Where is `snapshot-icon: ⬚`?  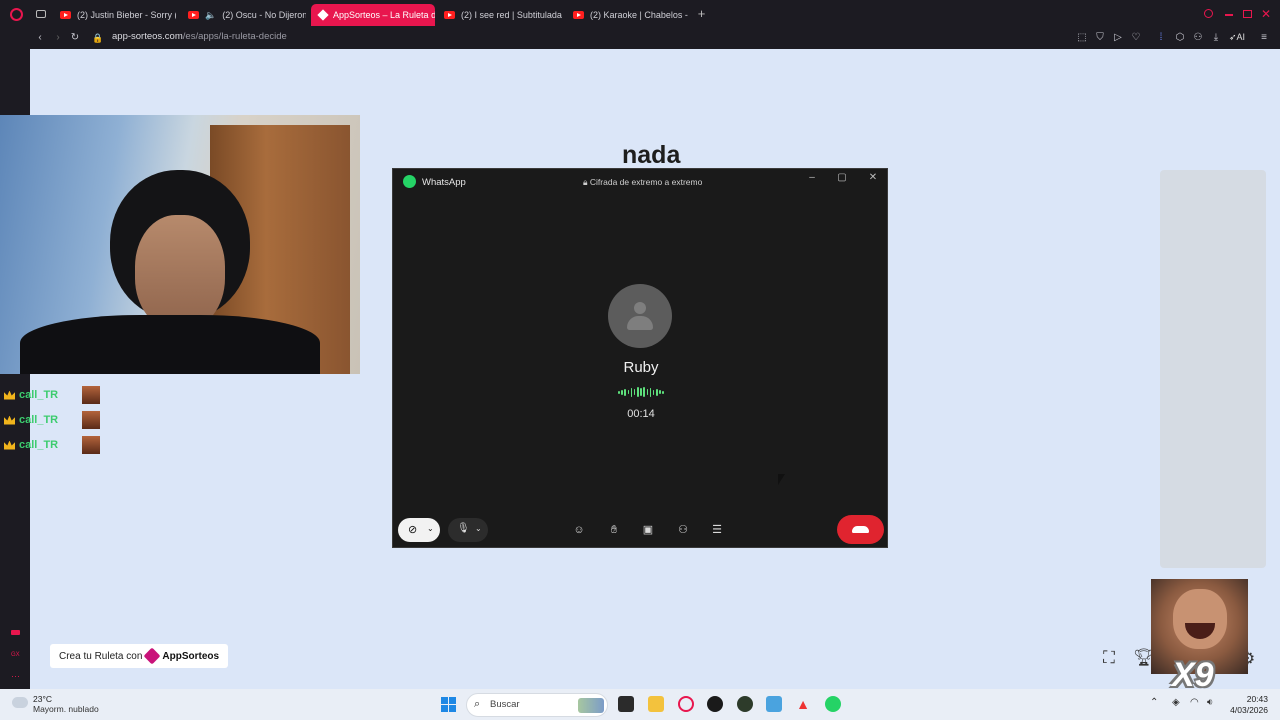
snapshot-icon: ⬚ is located at coordinates (1082, 38).